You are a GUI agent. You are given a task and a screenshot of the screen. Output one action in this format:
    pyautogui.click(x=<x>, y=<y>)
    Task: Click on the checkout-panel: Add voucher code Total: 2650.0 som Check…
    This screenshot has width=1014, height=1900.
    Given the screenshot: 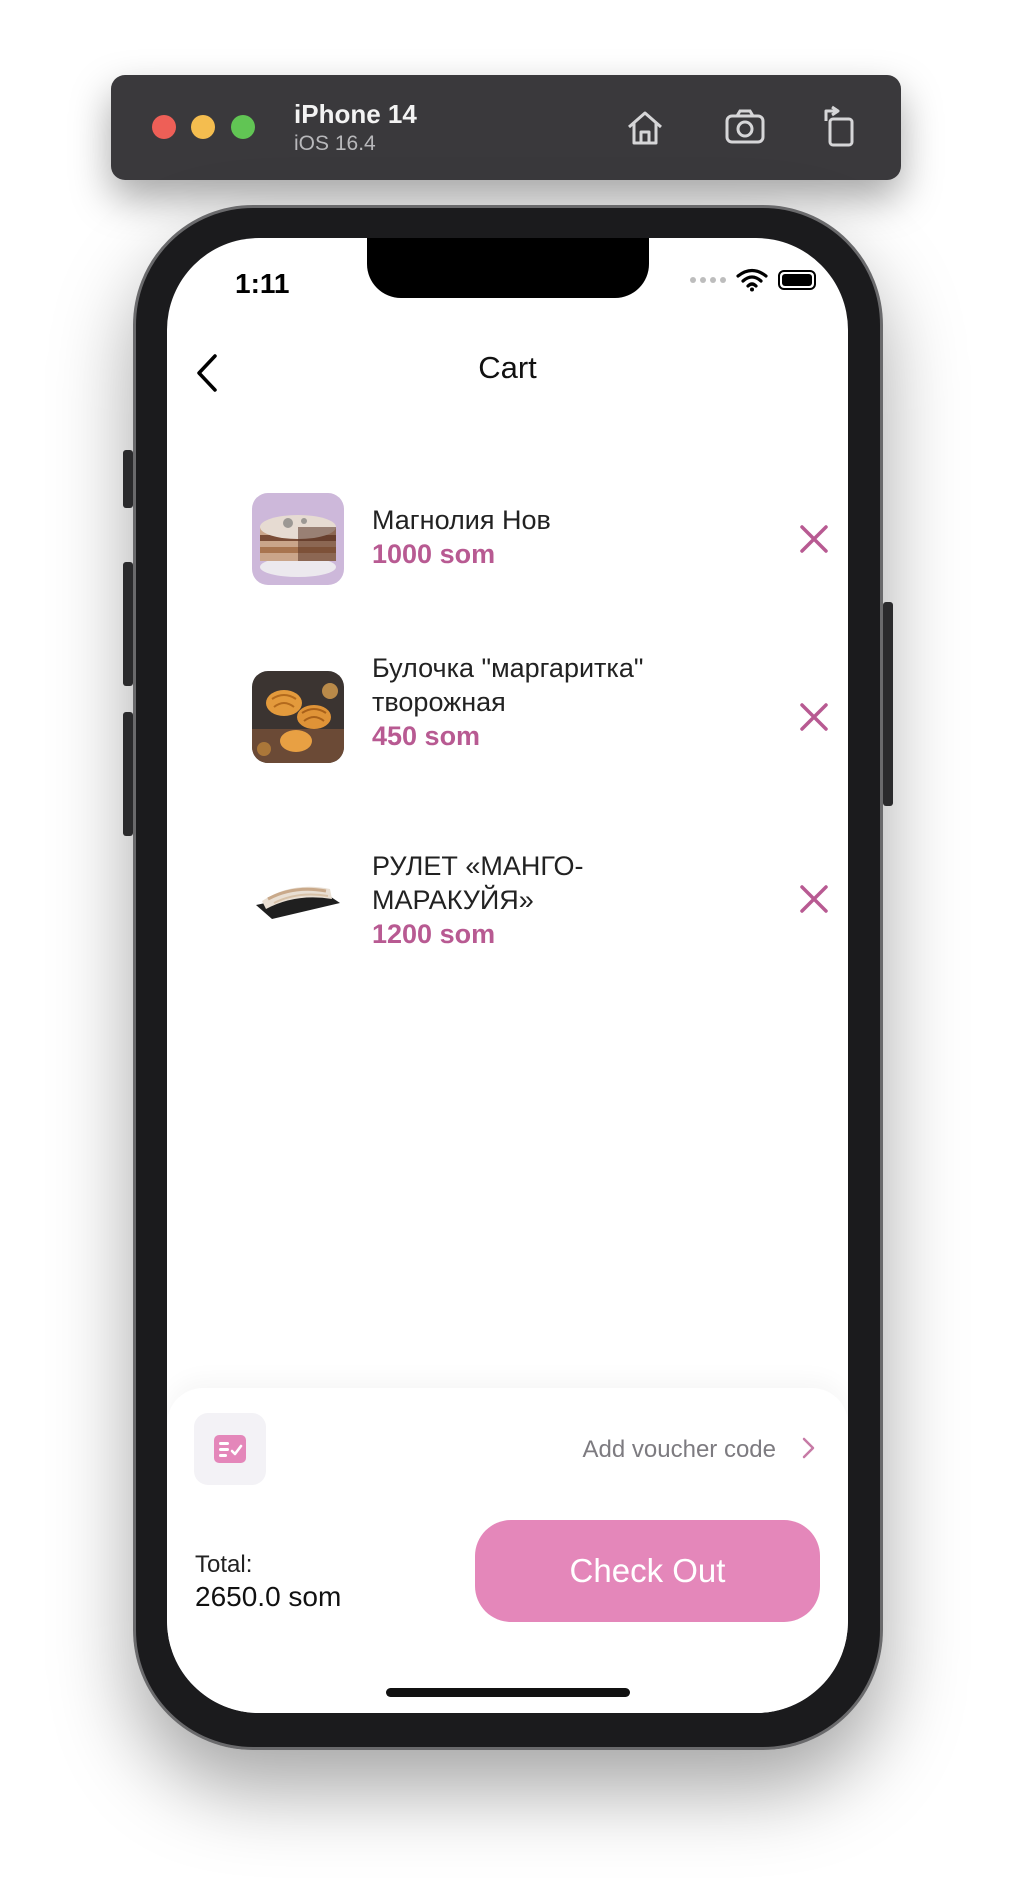 What is the action you would take?
    pyautogui.click(x=507, y=1550)
    